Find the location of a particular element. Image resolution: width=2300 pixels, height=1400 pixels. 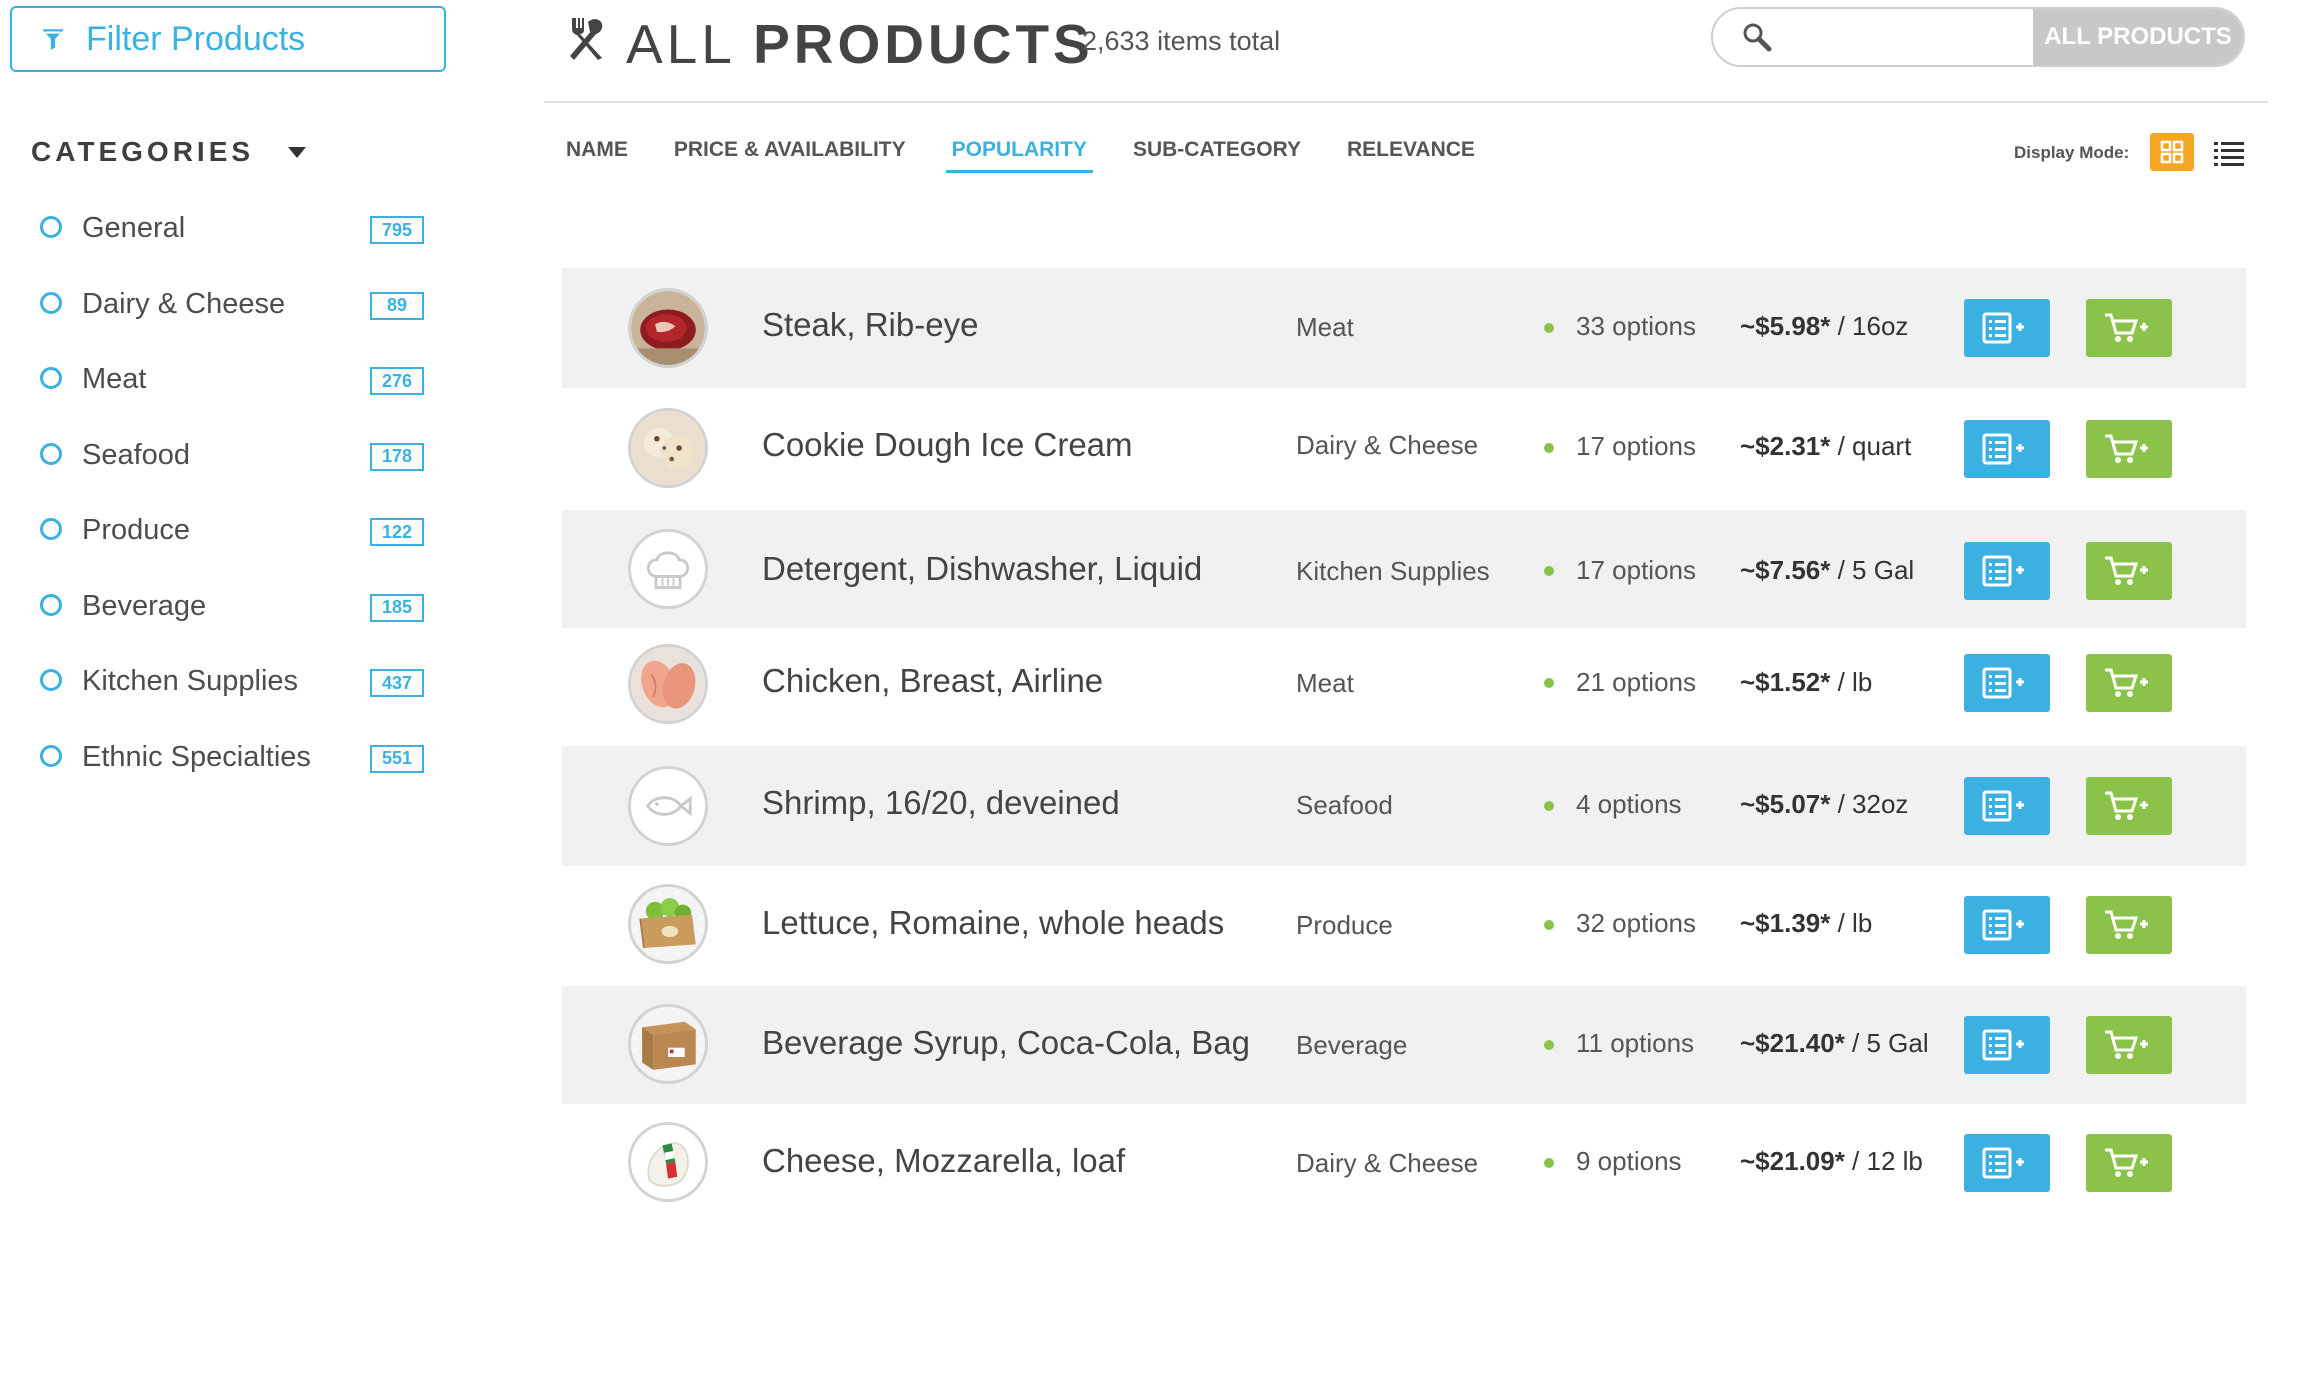

chicken-photo is located at coordinates (668, 684).